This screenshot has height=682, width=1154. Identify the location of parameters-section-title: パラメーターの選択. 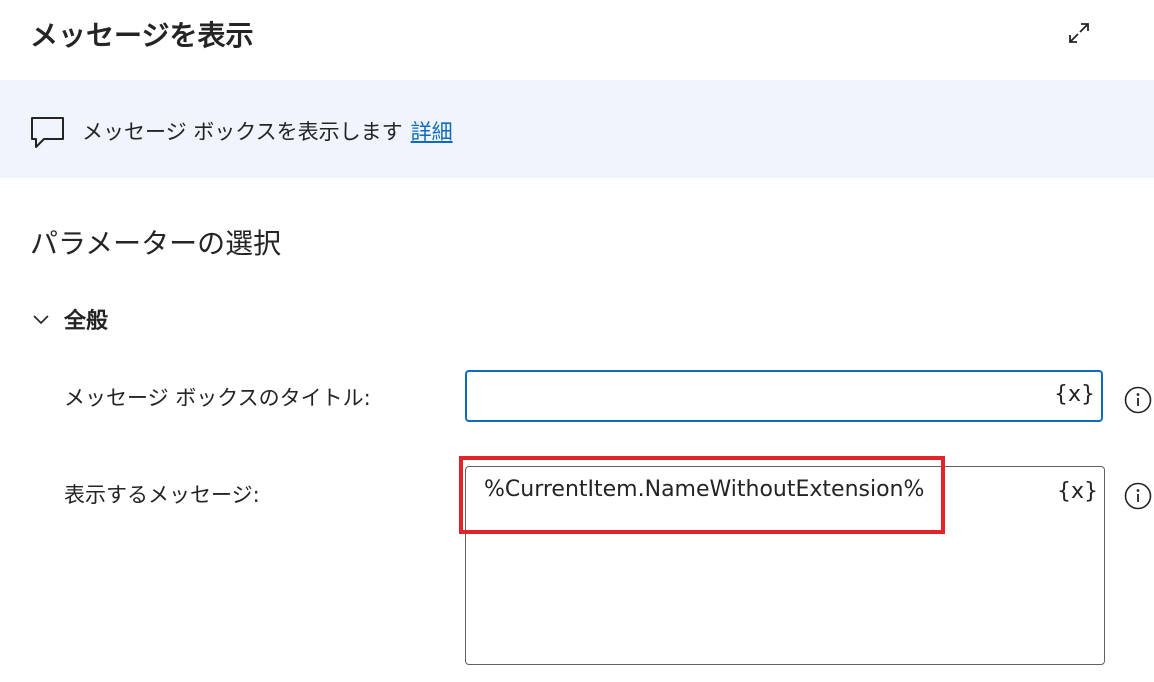
(156, 243).